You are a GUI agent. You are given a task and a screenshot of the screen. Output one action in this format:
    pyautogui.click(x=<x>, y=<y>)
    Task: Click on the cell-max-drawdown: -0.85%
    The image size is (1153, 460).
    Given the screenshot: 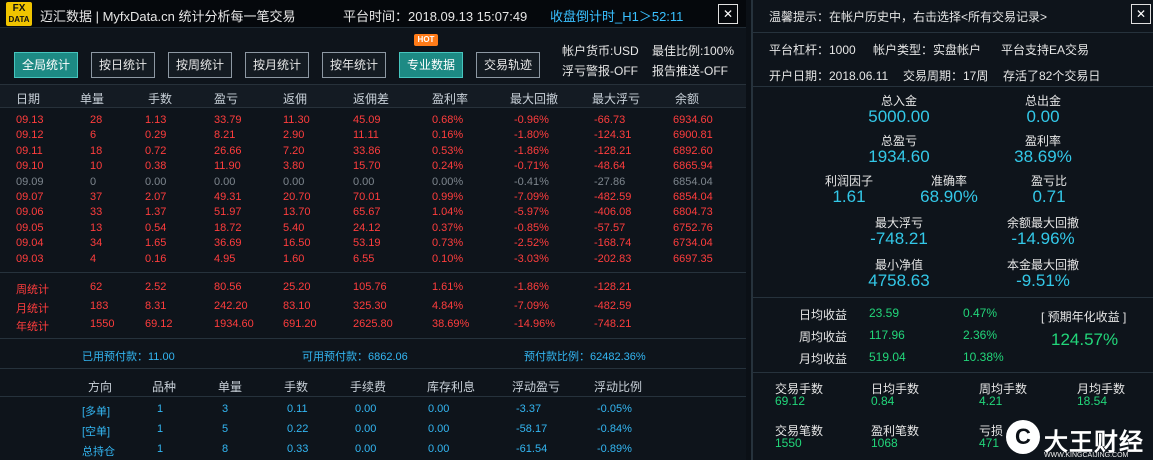 What is the action you would take?
    pyautogui.click(x=531, y=227)
    